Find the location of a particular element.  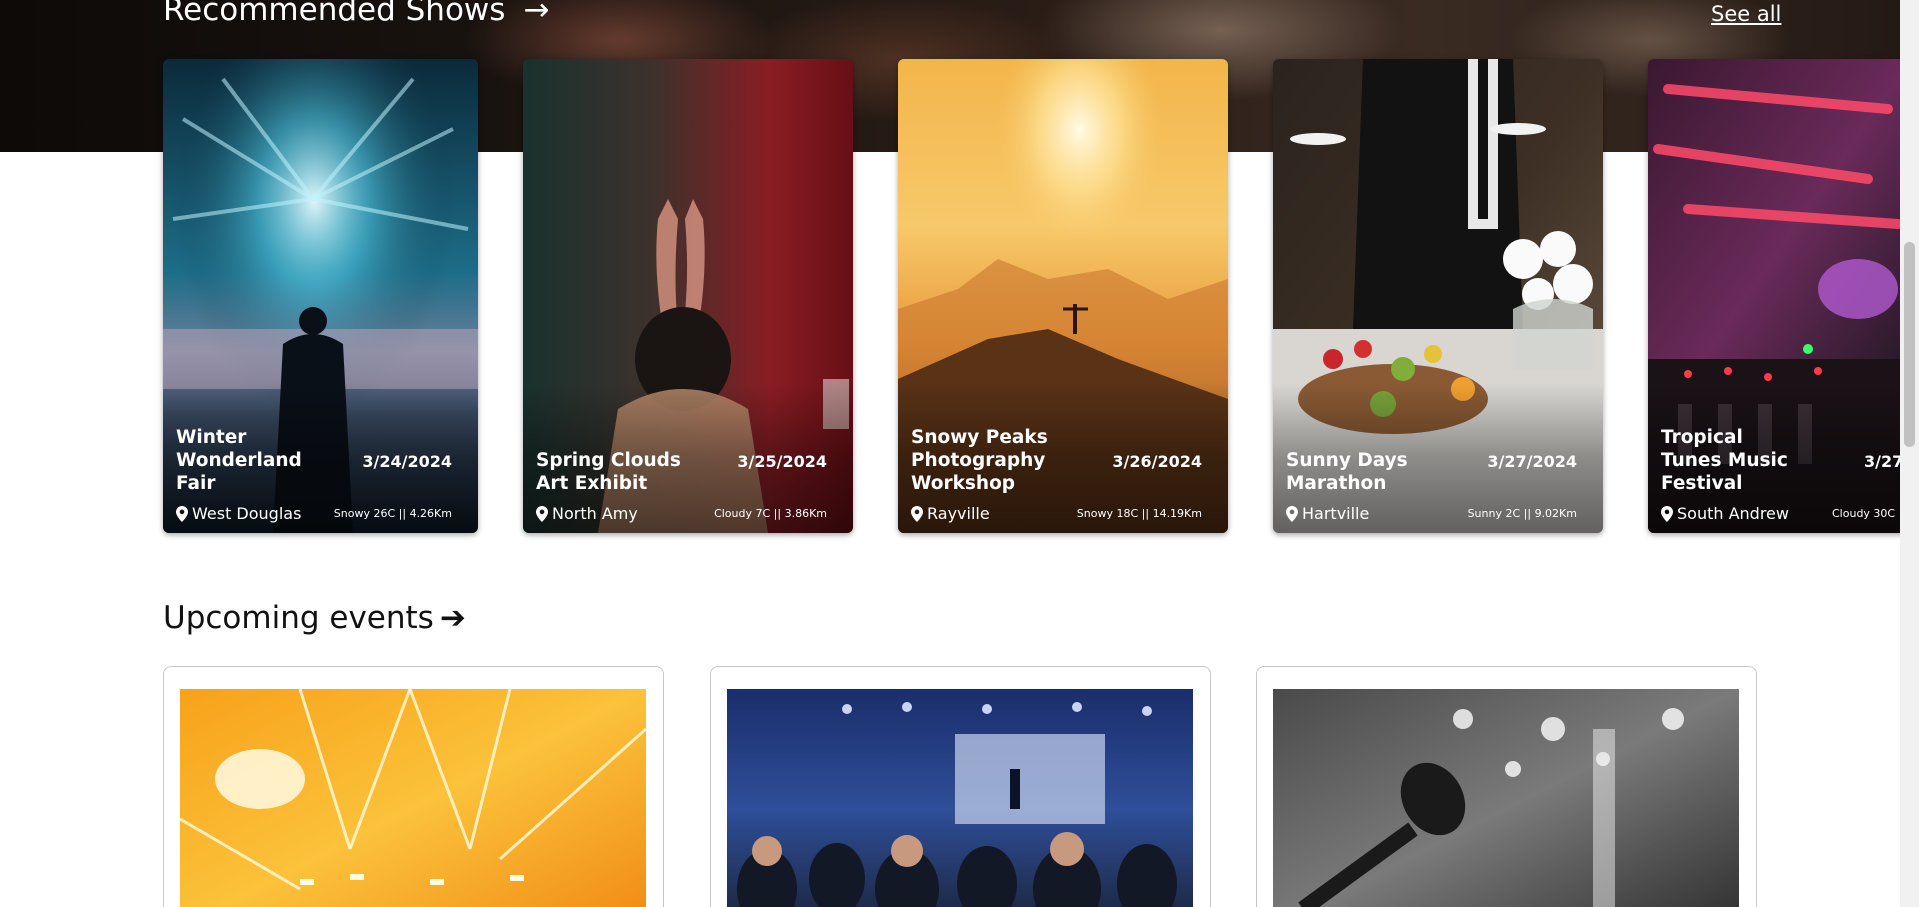

show-weather-distance: Snowy 18C || 14.19Km is located at coordinates (1139, 513).